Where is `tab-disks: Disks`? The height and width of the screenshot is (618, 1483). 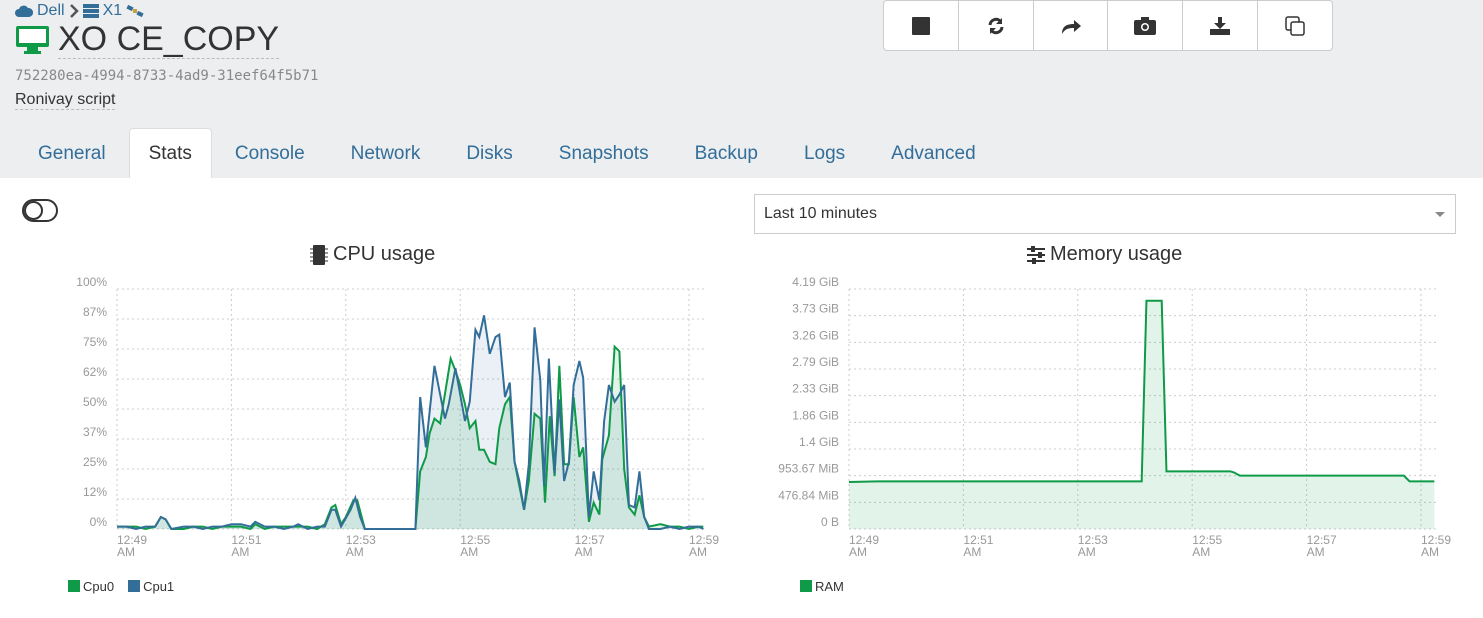
tab-disks: Disks is located at coordinates (489, 153).